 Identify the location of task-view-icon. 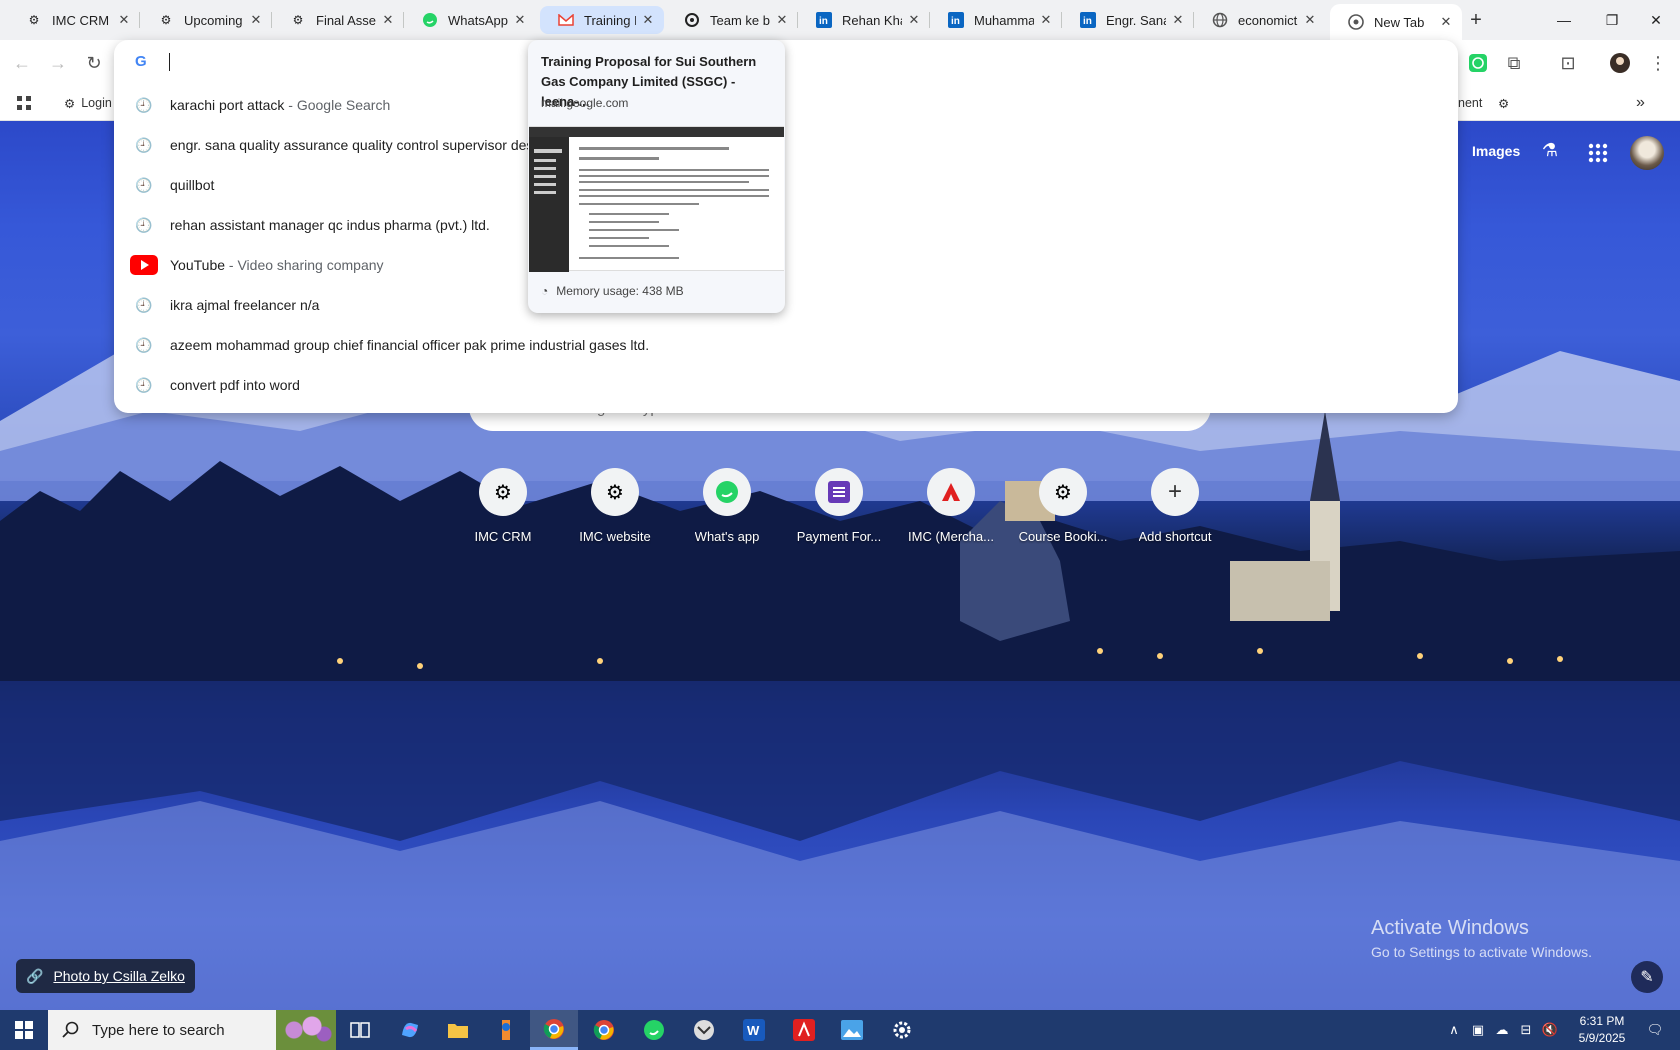
(360, 1030).